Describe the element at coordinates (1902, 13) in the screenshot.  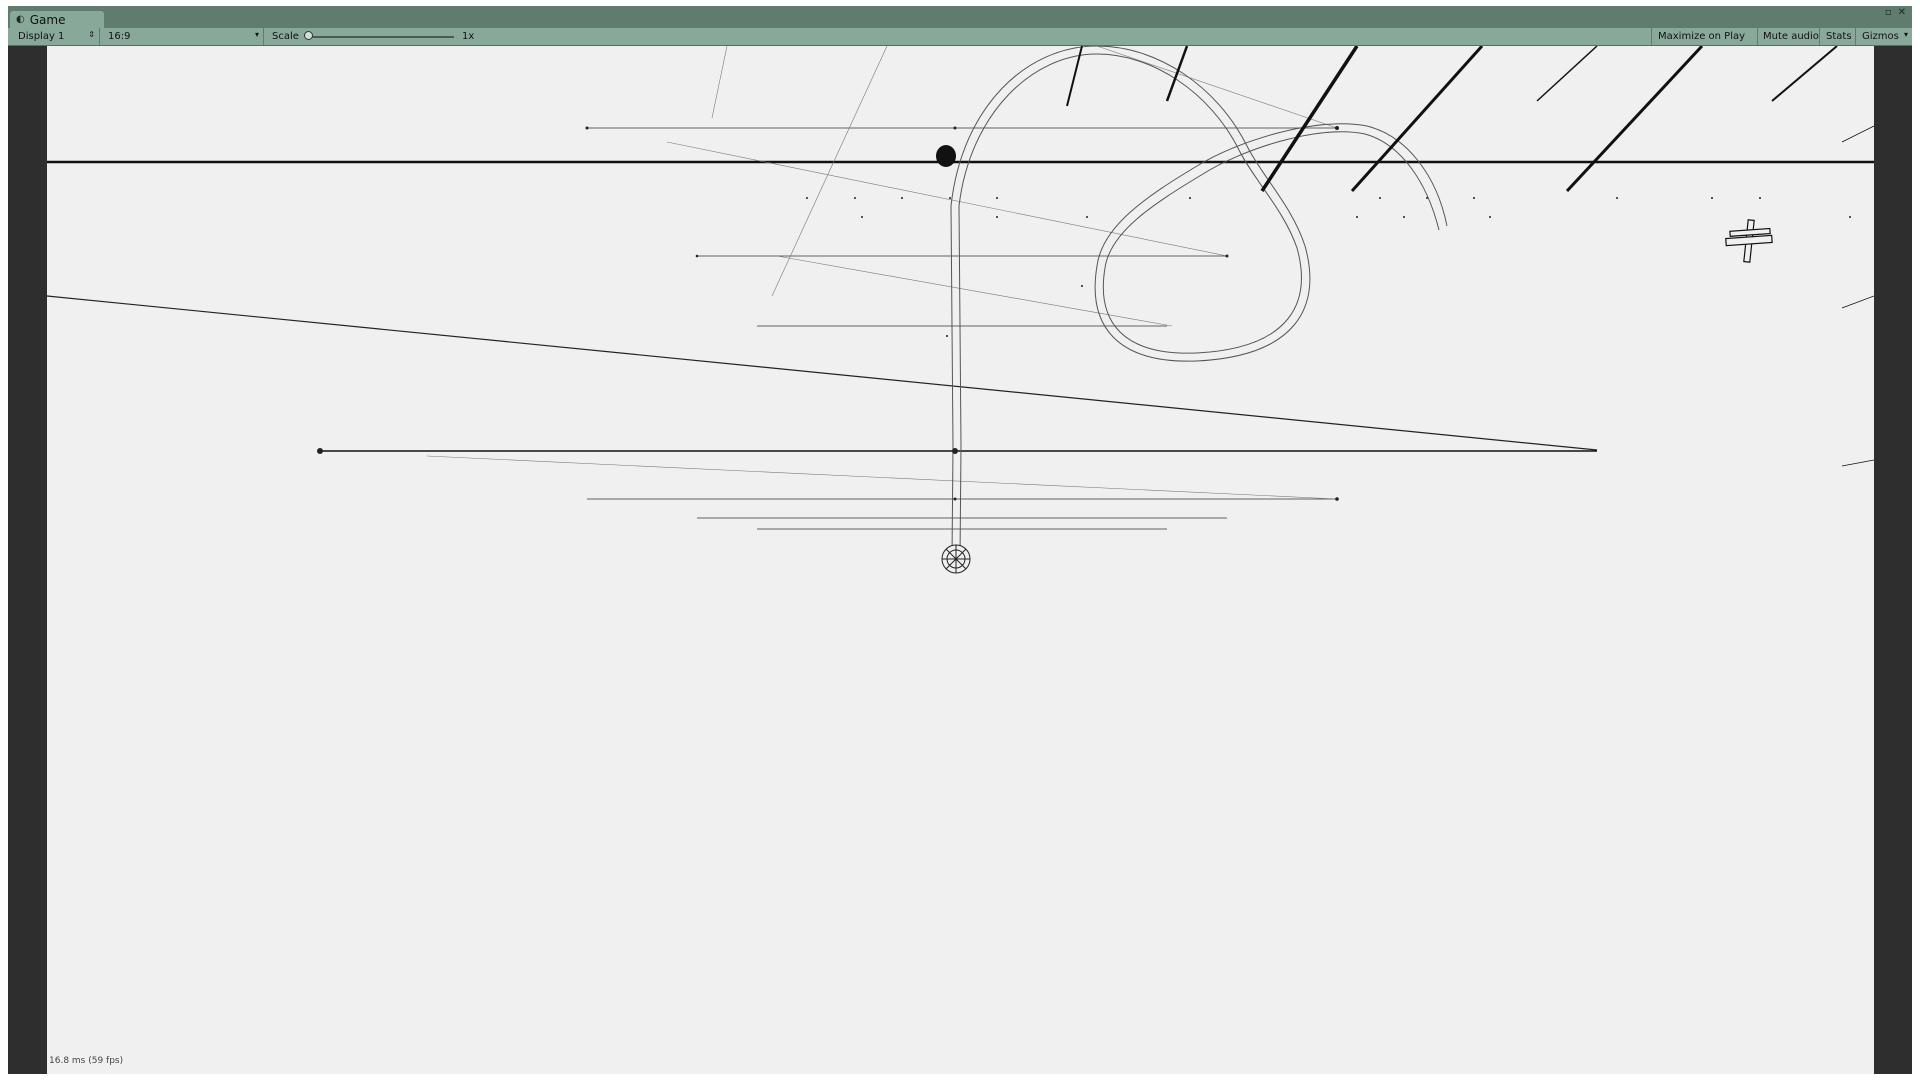
I see `close-window-icon: ✕` at that location.